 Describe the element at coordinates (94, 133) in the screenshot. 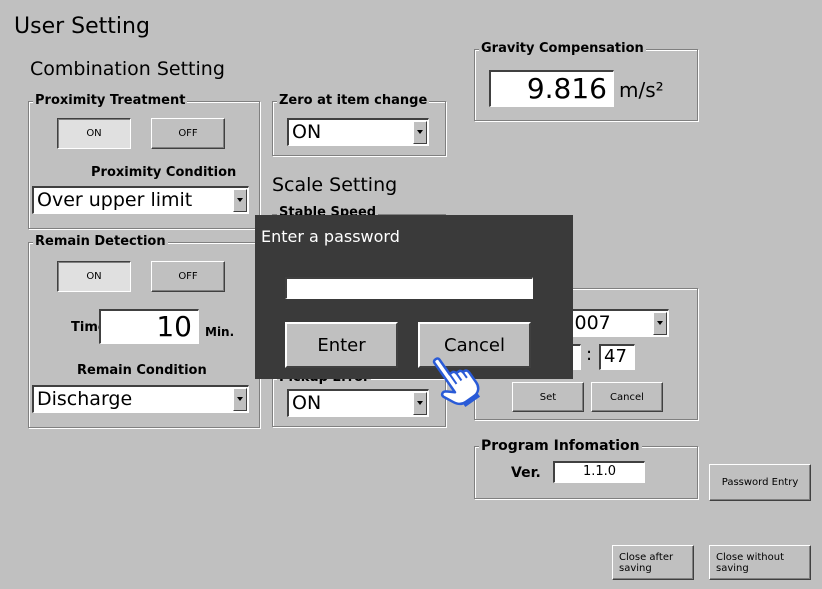

I see `proximity-on-button: ON` at that location.